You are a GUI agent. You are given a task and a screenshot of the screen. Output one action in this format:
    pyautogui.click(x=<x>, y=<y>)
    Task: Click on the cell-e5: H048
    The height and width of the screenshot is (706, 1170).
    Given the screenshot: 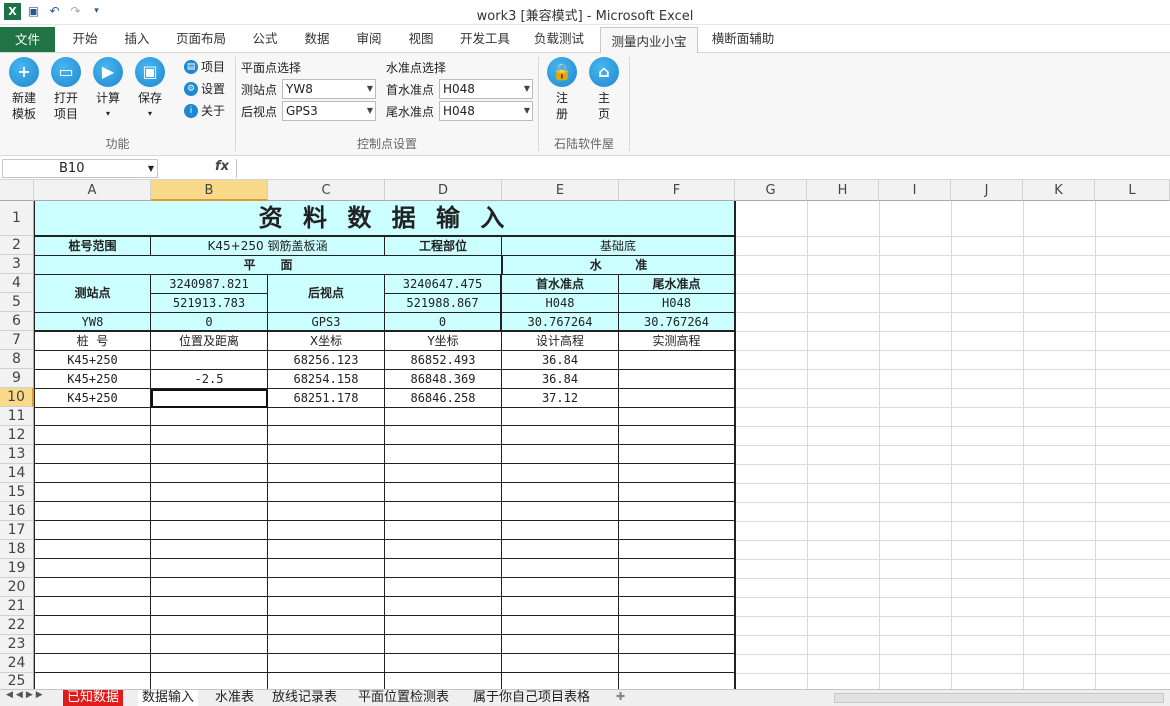 What is the action you would take?
    pyautogui.click(x=560, y=303)
    